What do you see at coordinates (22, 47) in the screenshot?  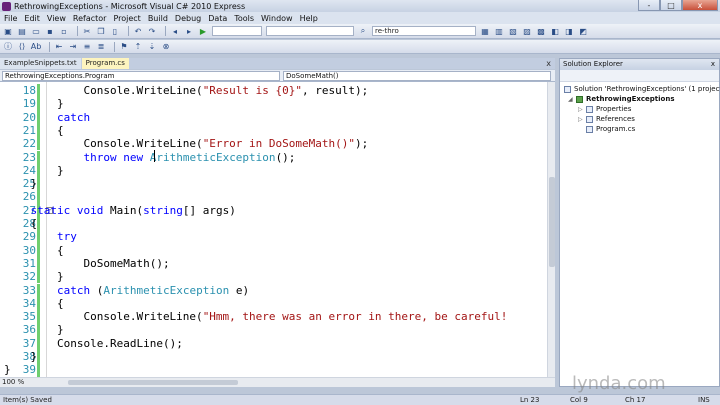 I see `parameter-info-icon: ⟨⟩` at bounding box center [22, 47].